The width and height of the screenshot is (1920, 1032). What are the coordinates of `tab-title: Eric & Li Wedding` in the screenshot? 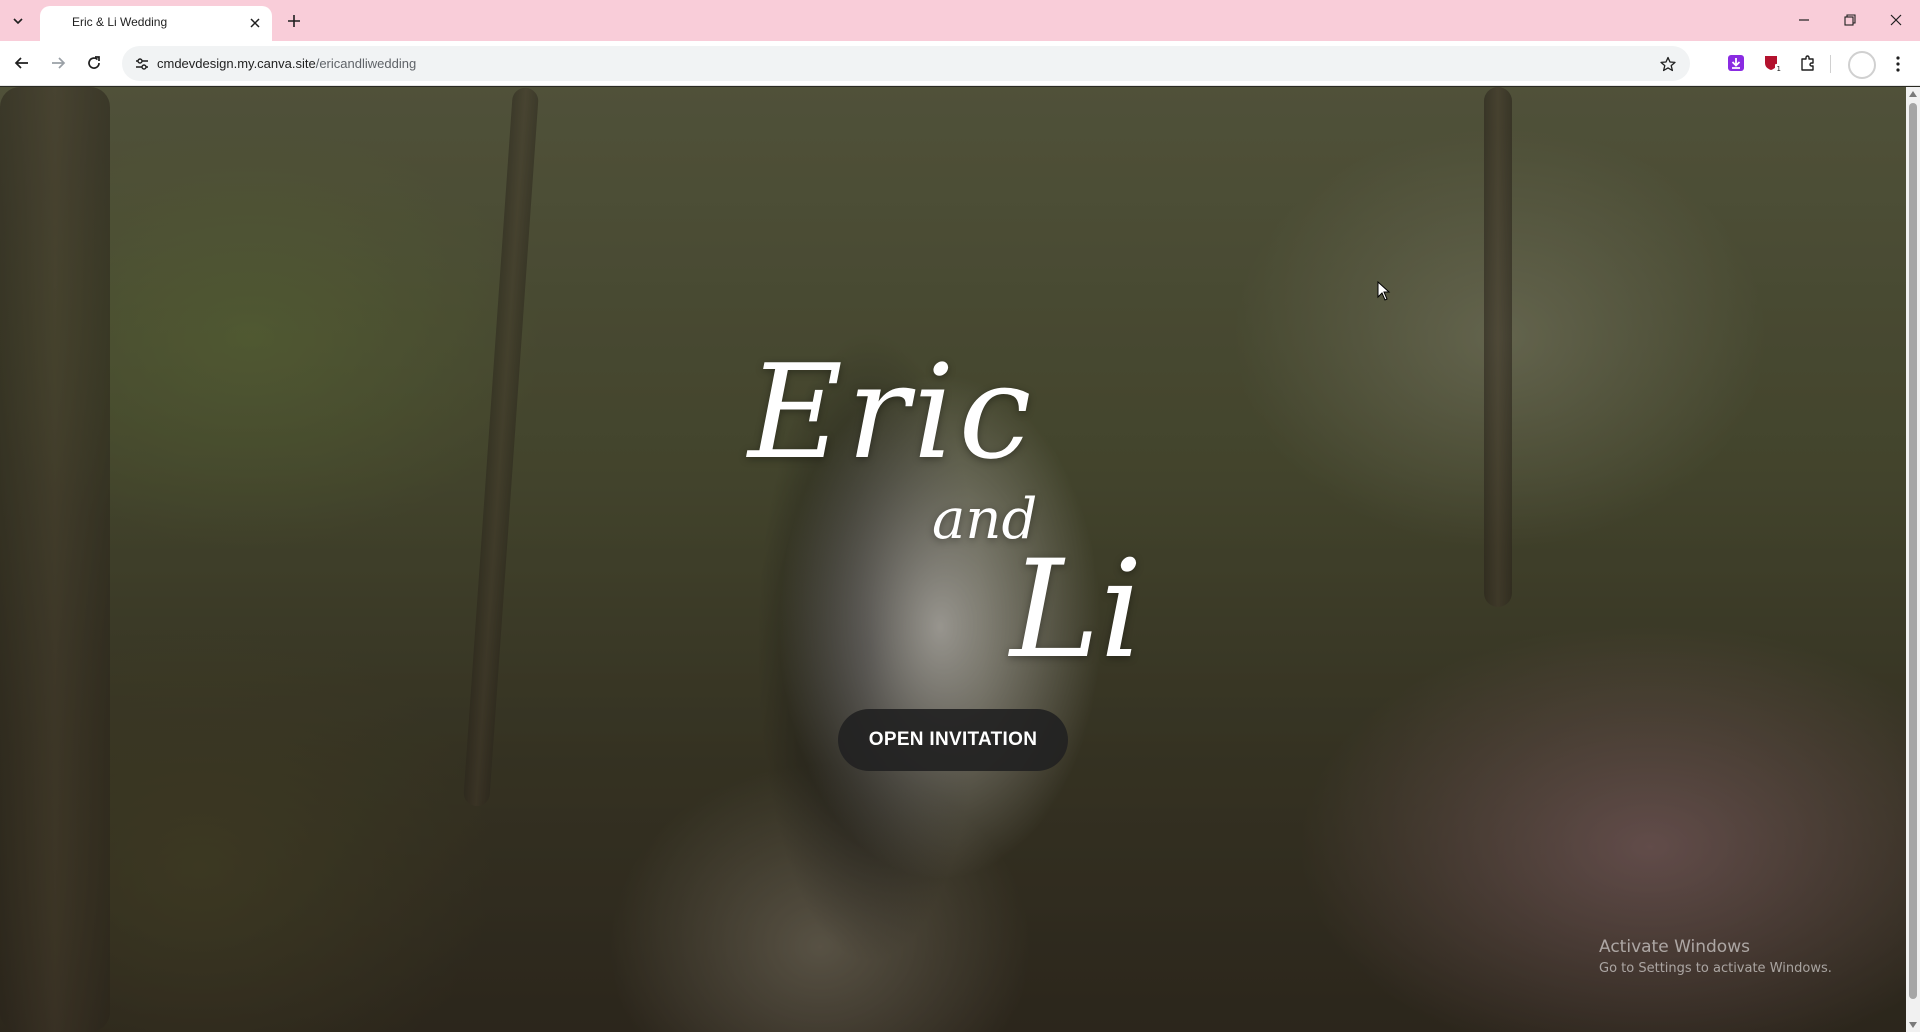 It's located at (120, 22).